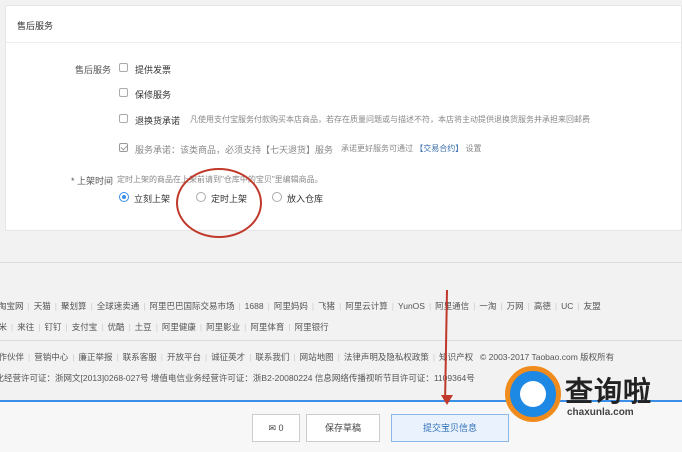 Image resolution: width=682 pixels, height=452 pixels. I want to click on watermark-title: 查询啦, so click(609, 391).